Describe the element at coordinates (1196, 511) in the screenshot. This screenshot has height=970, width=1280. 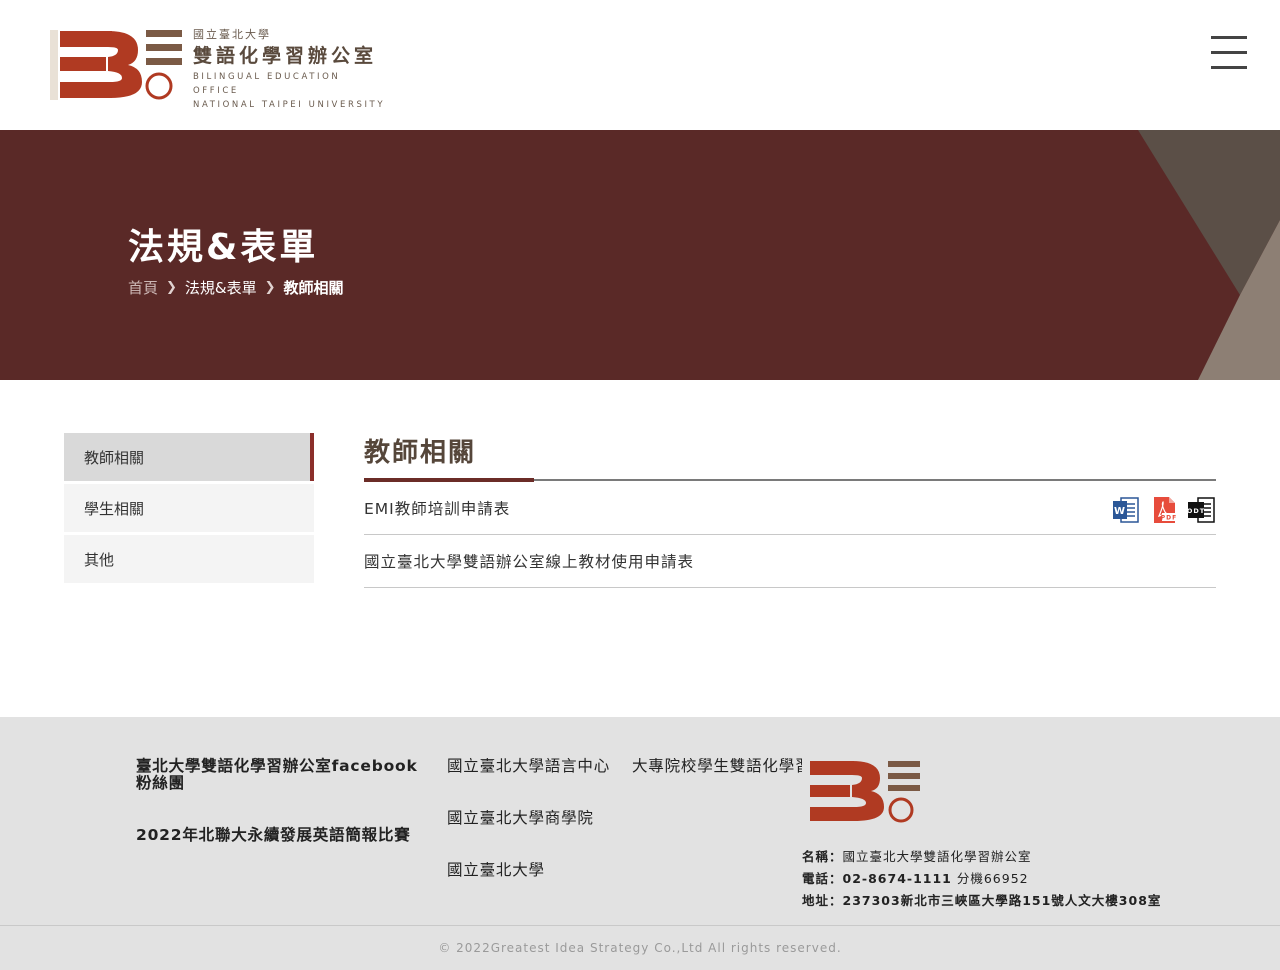
I see `svg-text: ODT` at that location.